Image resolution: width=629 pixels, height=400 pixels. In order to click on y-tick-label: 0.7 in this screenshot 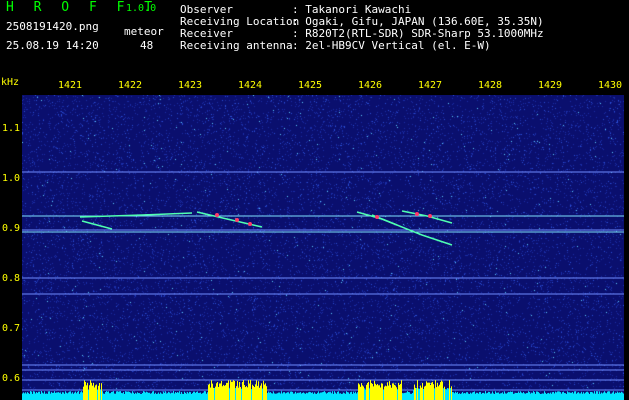, I will do `click(11, 328)`.